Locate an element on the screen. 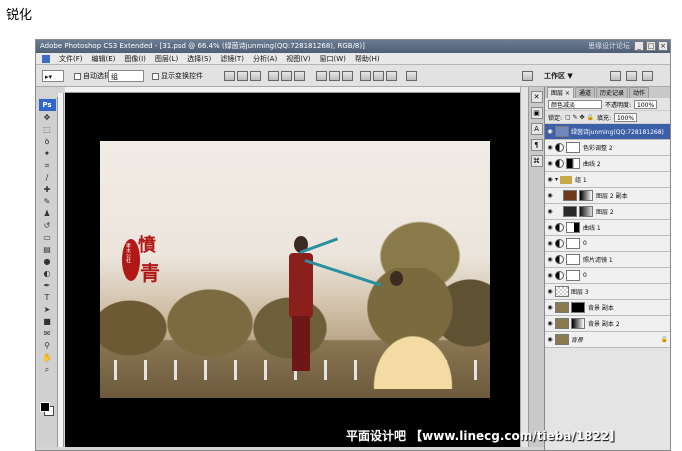 This screenshot has width=682, height=451. presets-icon is located at coordinates (631, 76).